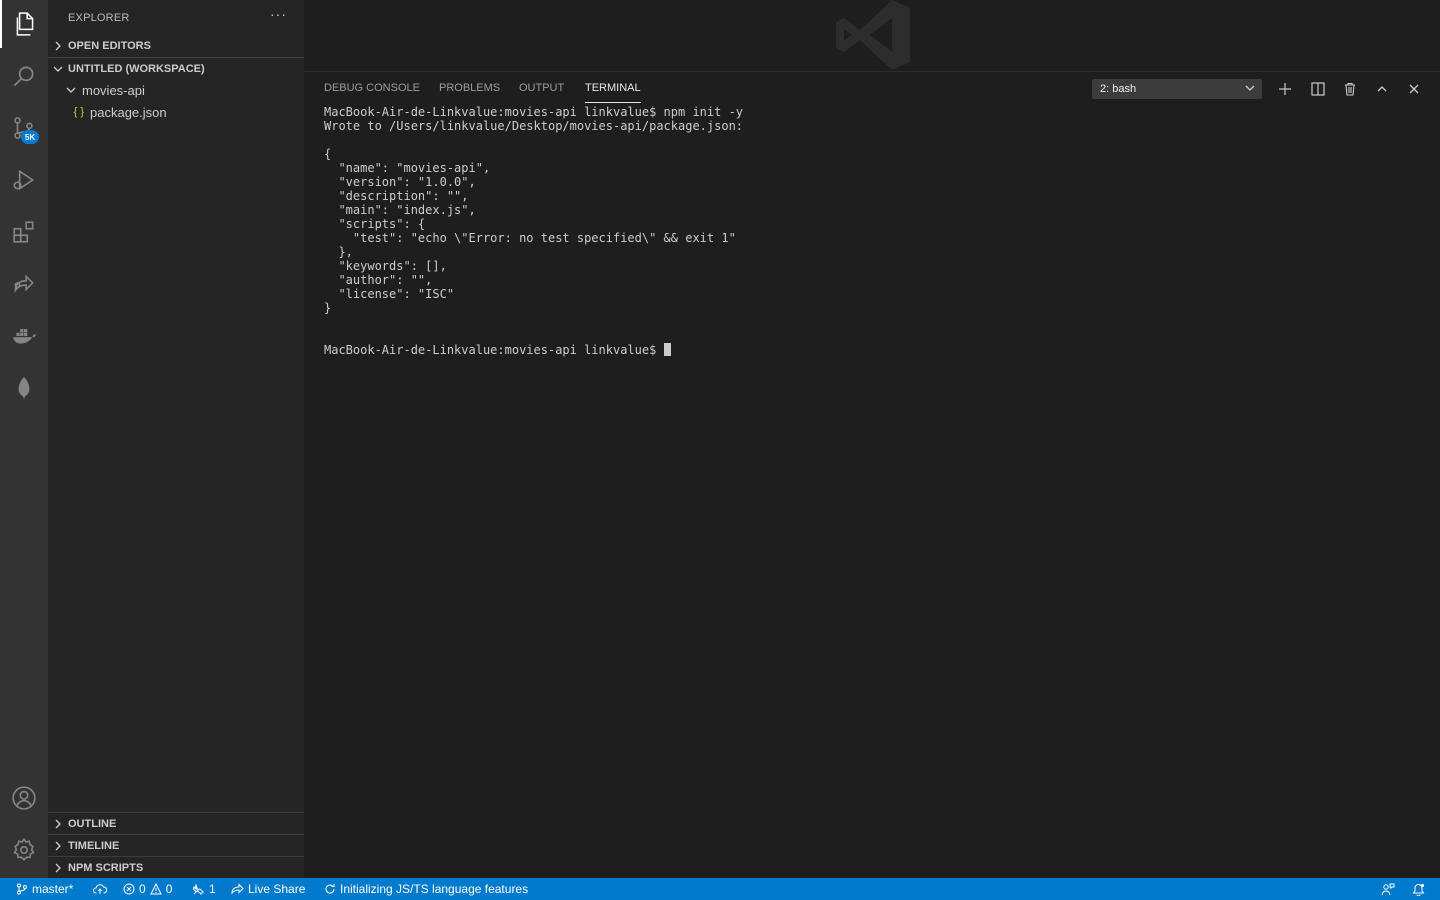 The height and width of the screenshot is (900, 1440). Describe the element at coordinates (176, 845) in the screenshot. I see `timeline-section: TIMELINE` at that location.